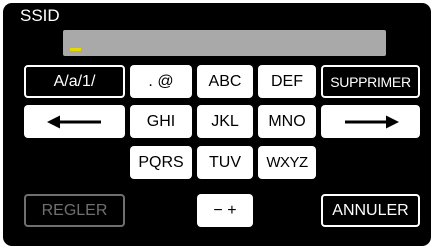  I want to click on key-ghi: GHI, so click(161, 121).